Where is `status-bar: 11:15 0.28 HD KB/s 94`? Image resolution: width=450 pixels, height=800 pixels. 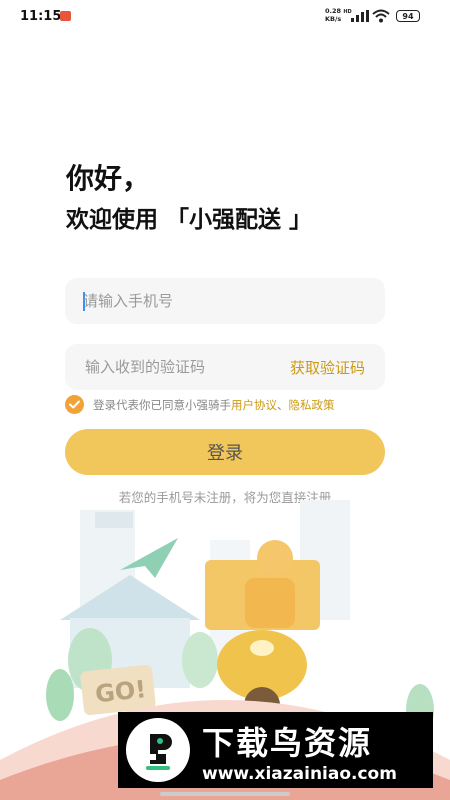 status-bar: 11:15 0.28 HD KB/s 94 is located at coordinates (225, 17).